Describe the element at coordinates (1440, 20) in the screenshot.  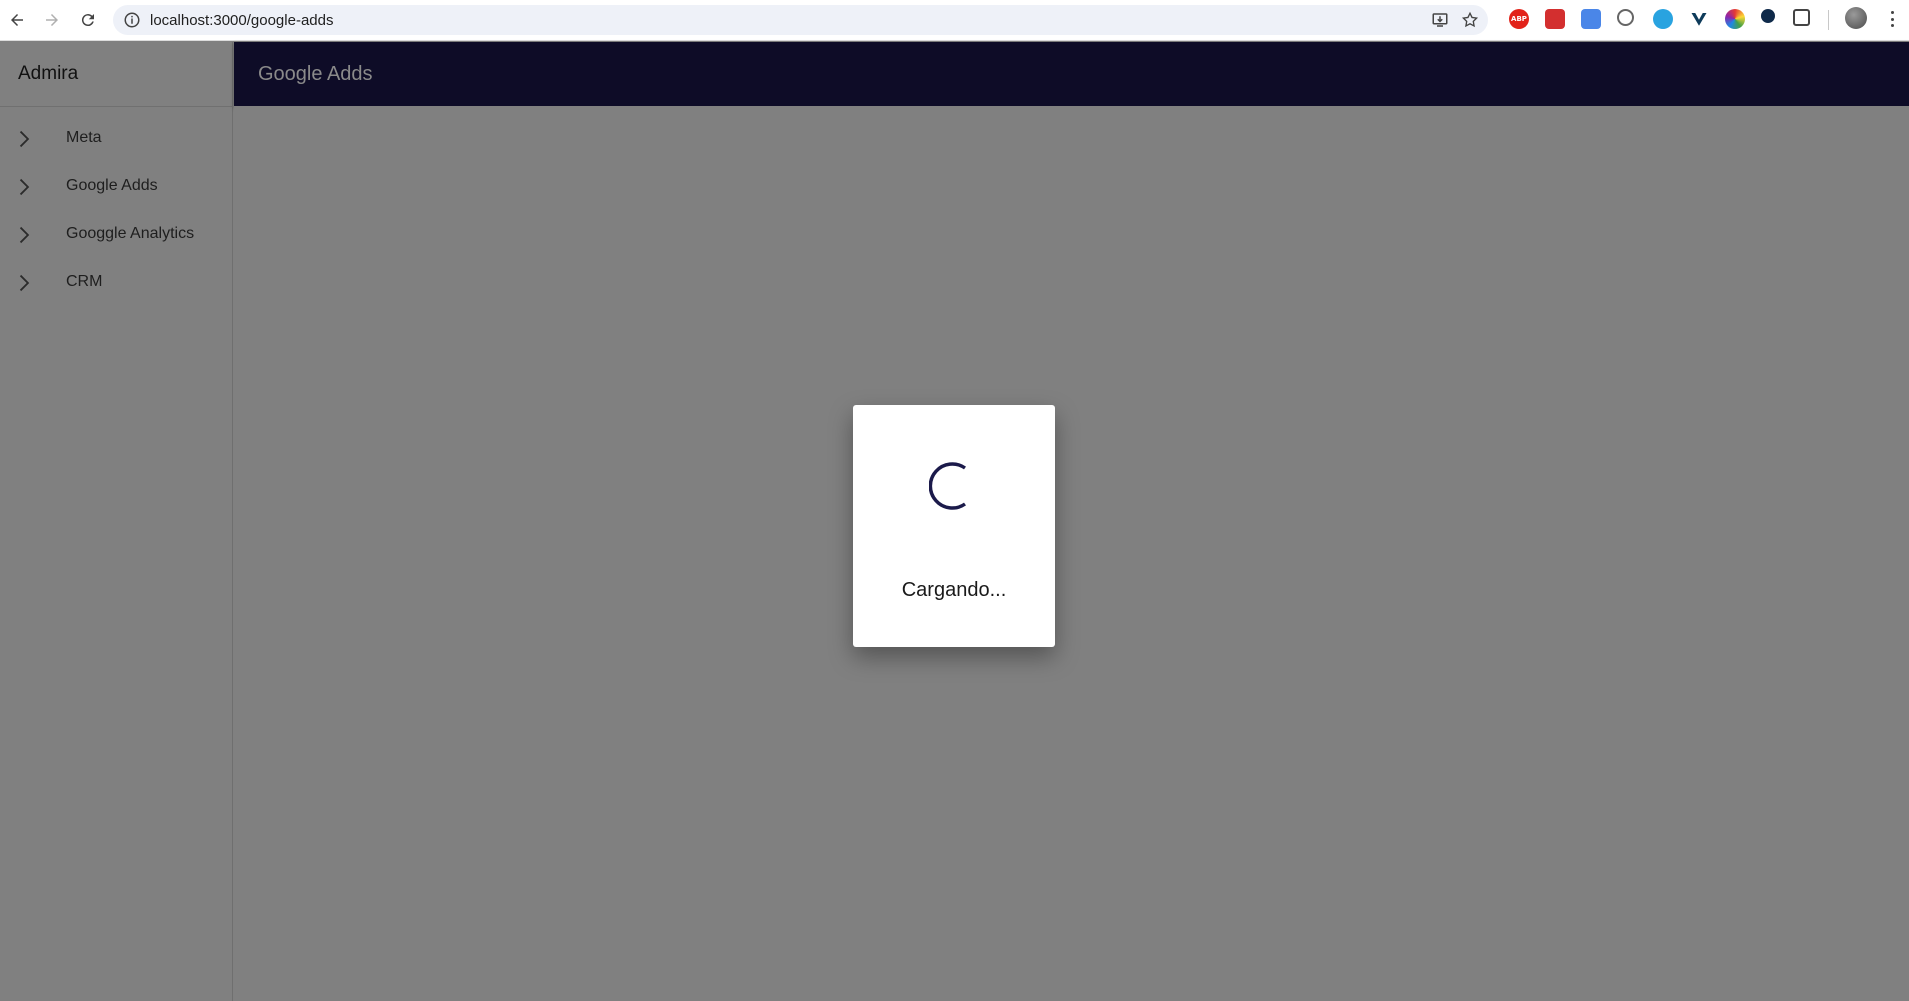
I see `install-app-icon` at that location.